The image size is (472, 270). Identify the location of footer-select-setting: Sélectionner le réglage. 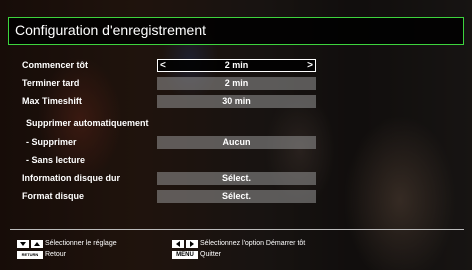
(81, 243).